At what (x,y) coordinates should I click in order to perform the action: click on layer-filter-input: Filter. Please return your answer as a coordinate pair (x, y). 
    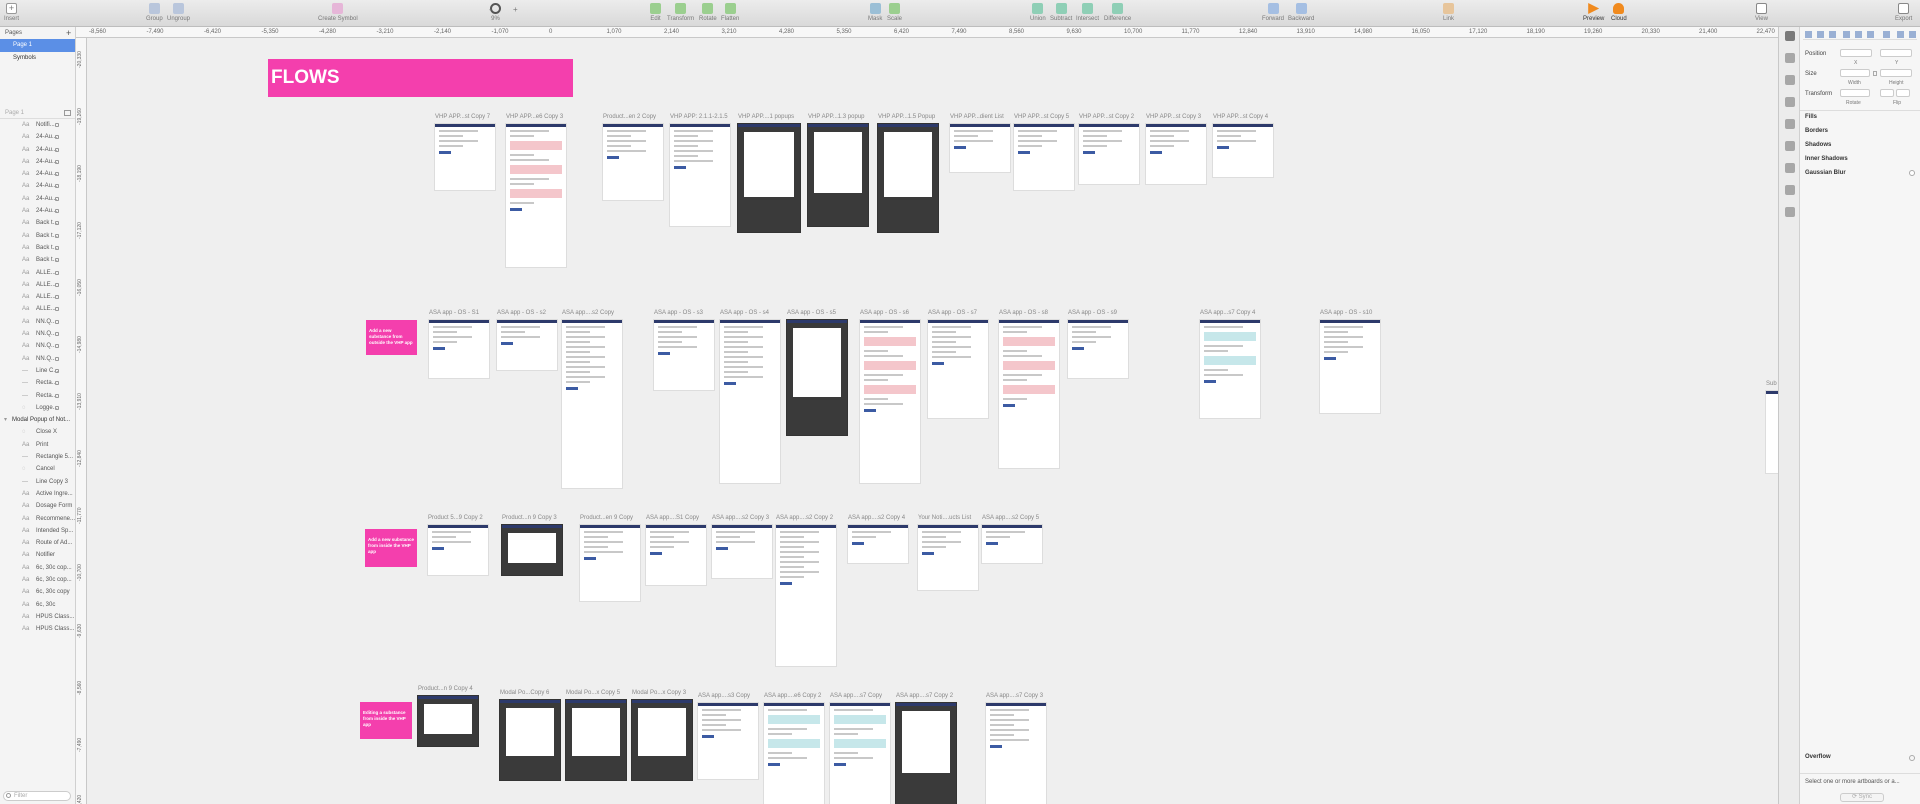
    Looking at the image, I should click on (37, 796).